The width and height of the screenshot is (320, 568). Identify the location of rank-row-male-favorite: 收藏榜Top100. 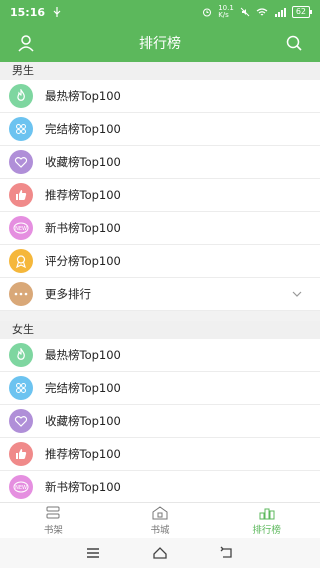
(160, 162).